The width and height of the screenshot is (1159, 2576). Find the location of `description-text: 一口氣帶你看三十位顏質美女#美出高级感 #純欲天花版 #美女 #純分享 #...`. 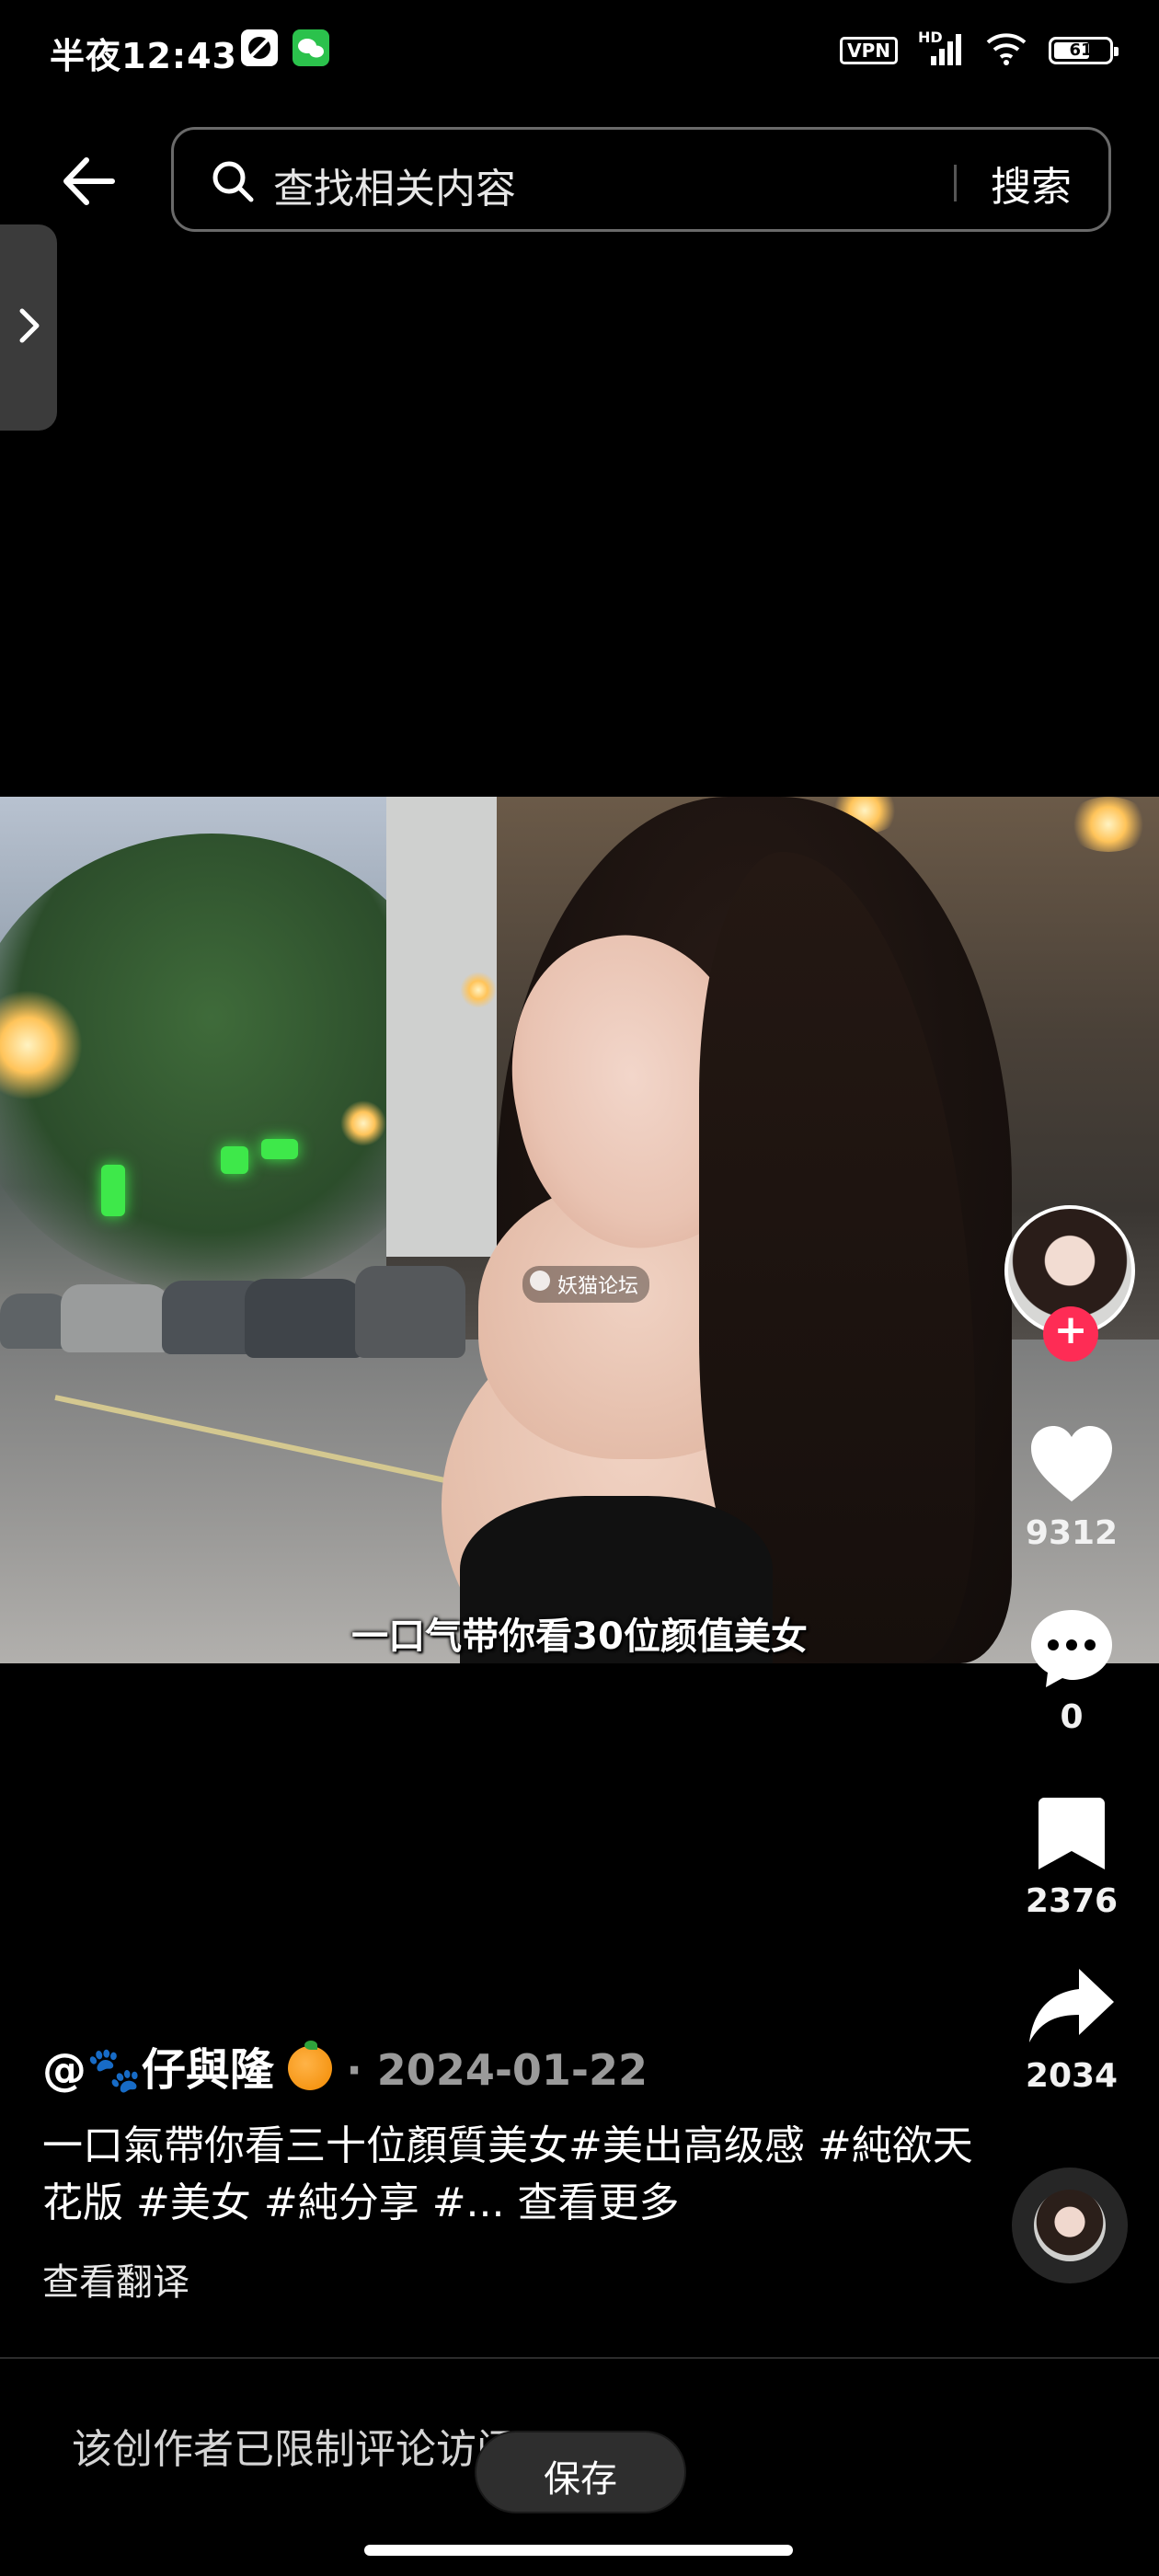

description-text: 一口氣帶你看三十位顏質美女#美出高级感 #純欲天花版 #美女 #純分享 #... is located at coordinates (507, 2174).